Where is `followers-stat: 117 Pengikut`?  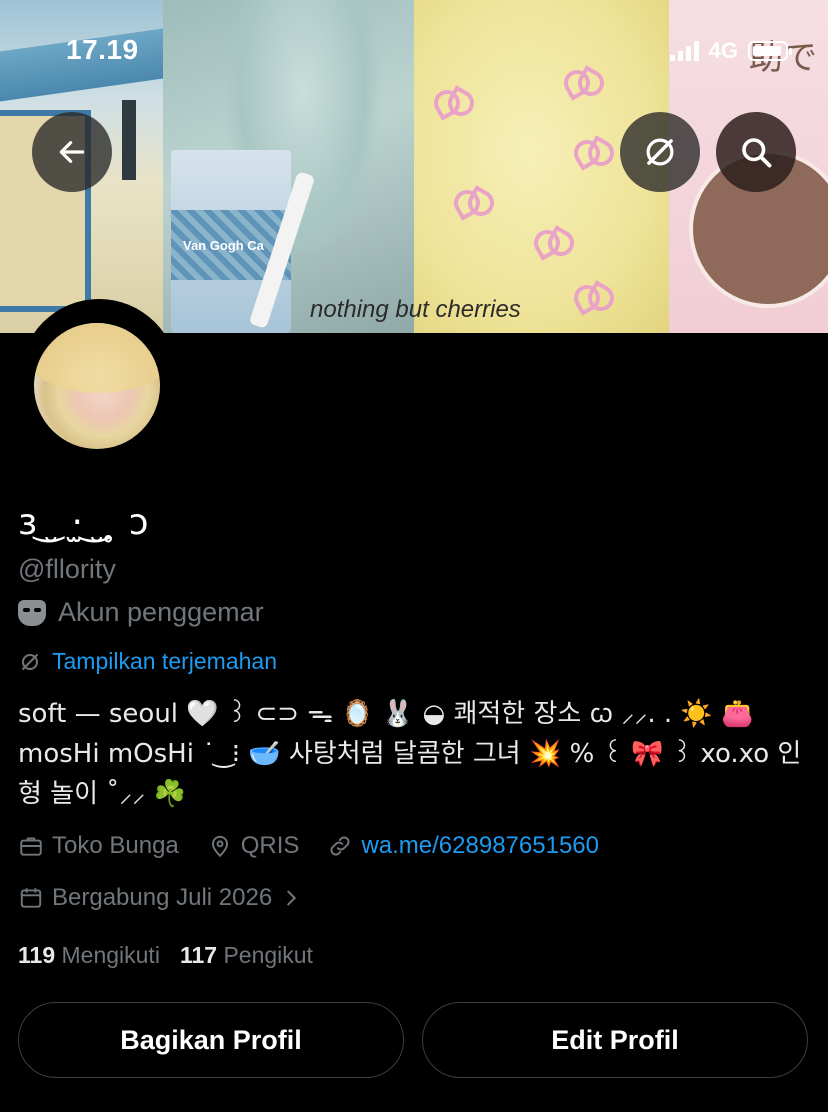
followers-stat: 117 Pengikut is located at coordinates (246, 955).